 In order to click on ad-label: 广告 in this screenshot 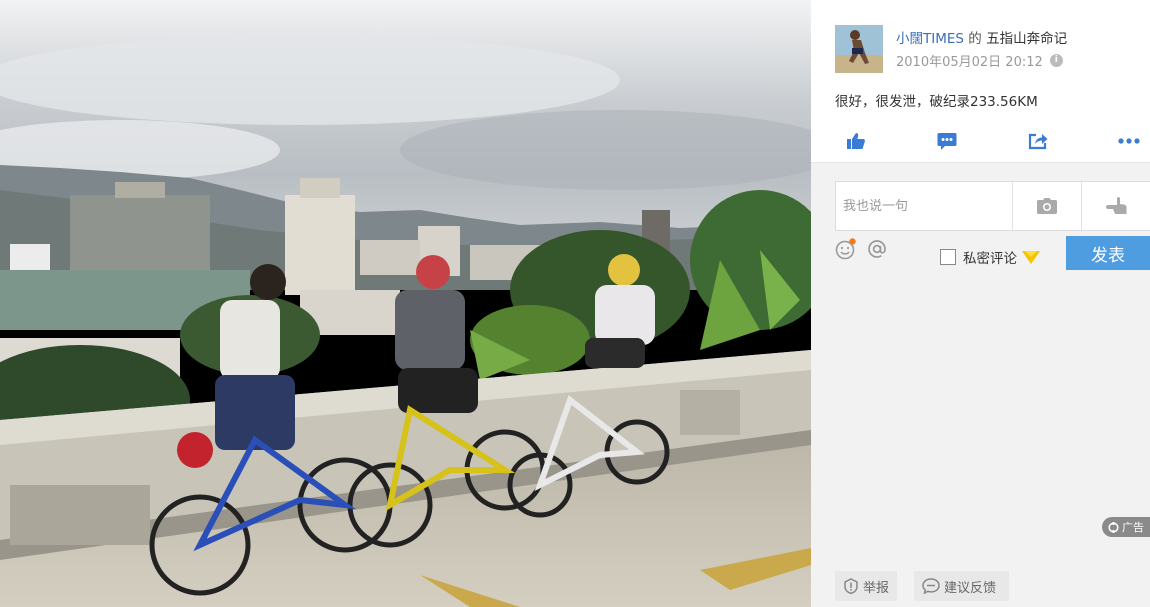, I will do `click(1133, 527)`.